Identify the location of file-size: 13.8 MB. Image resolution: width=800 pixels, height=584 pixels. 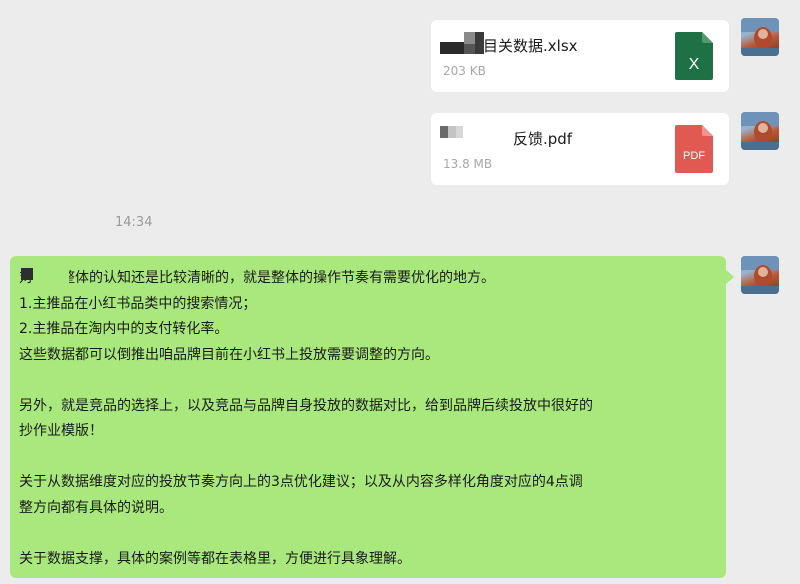
(468, 164).